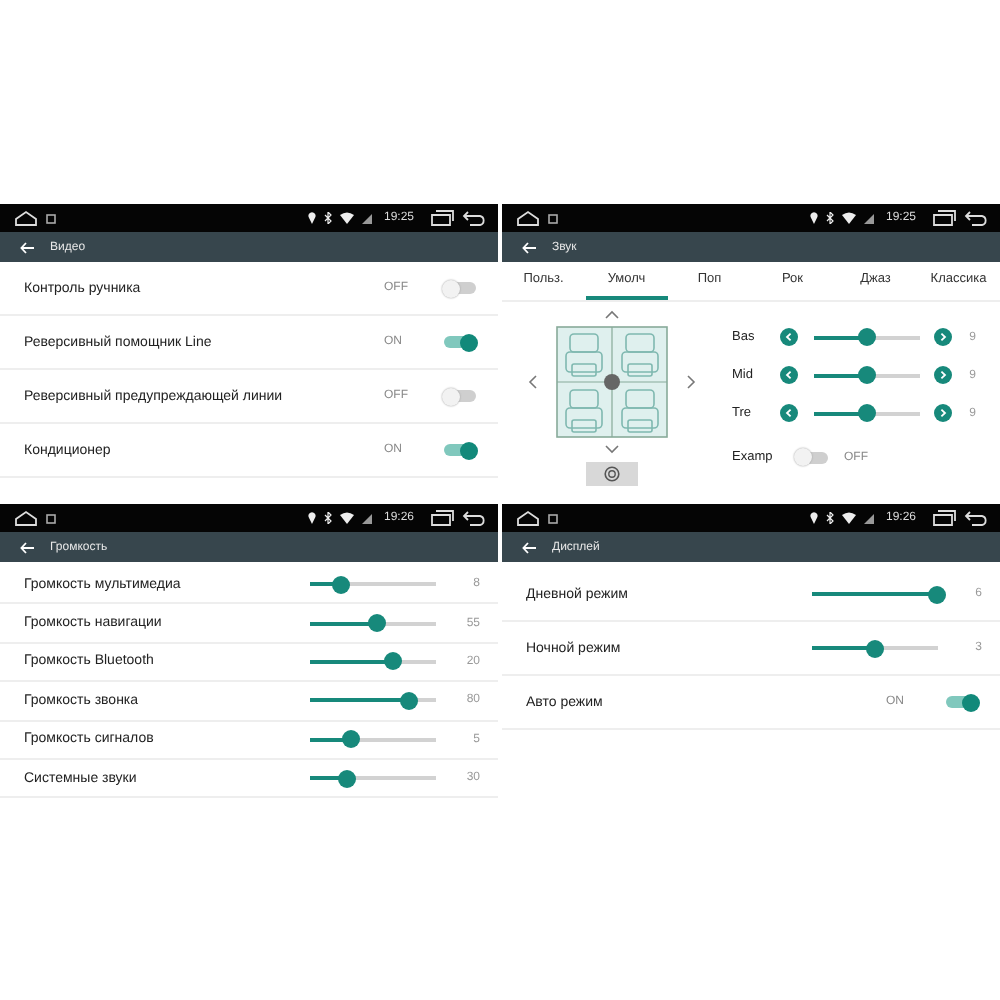 This screenshot has height=1000, width=1000. What do you see at coordinates (612, 314) in the screenshot?
I see `chevron-up-icon` at bounding box center [612, 314].